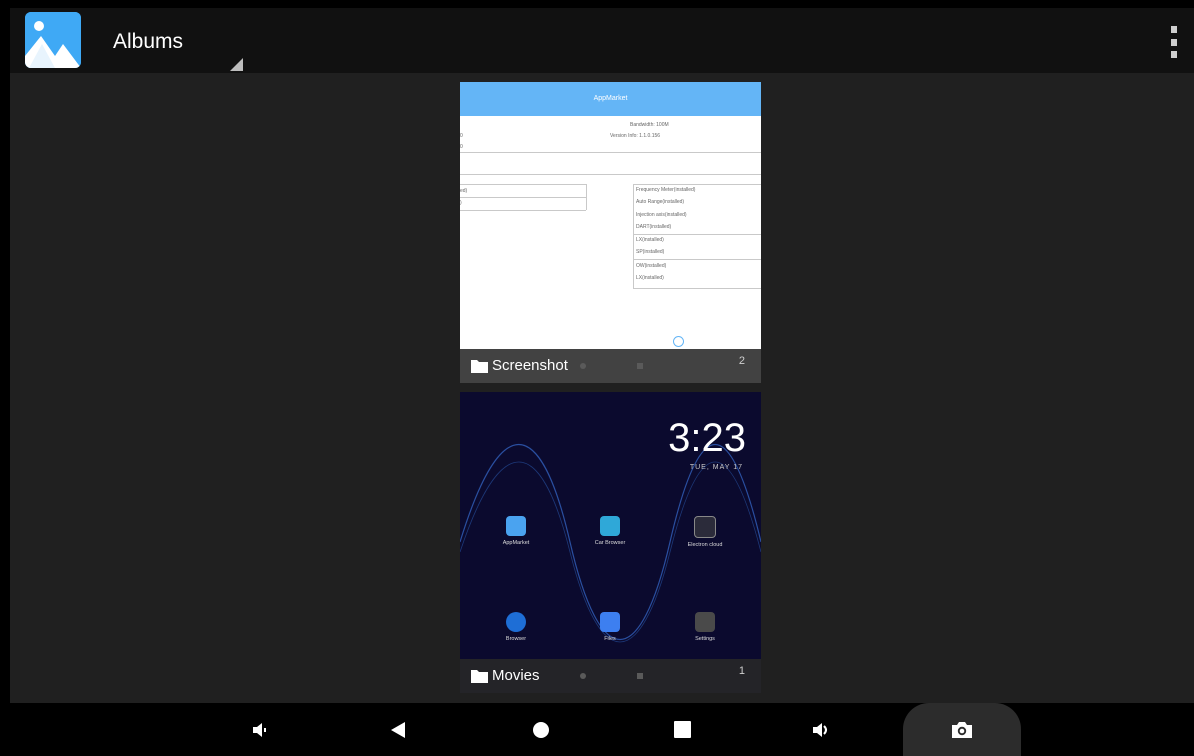  What do you see at coordinates (53, 40) in the screenshot?
I see `gallery-icon` at bounding box center [53, 40].